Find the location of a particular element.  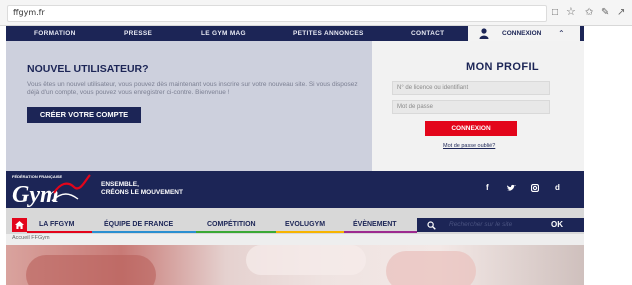

tagline-line-1: ENSEMBLE, is located at coordinates (120, 184).